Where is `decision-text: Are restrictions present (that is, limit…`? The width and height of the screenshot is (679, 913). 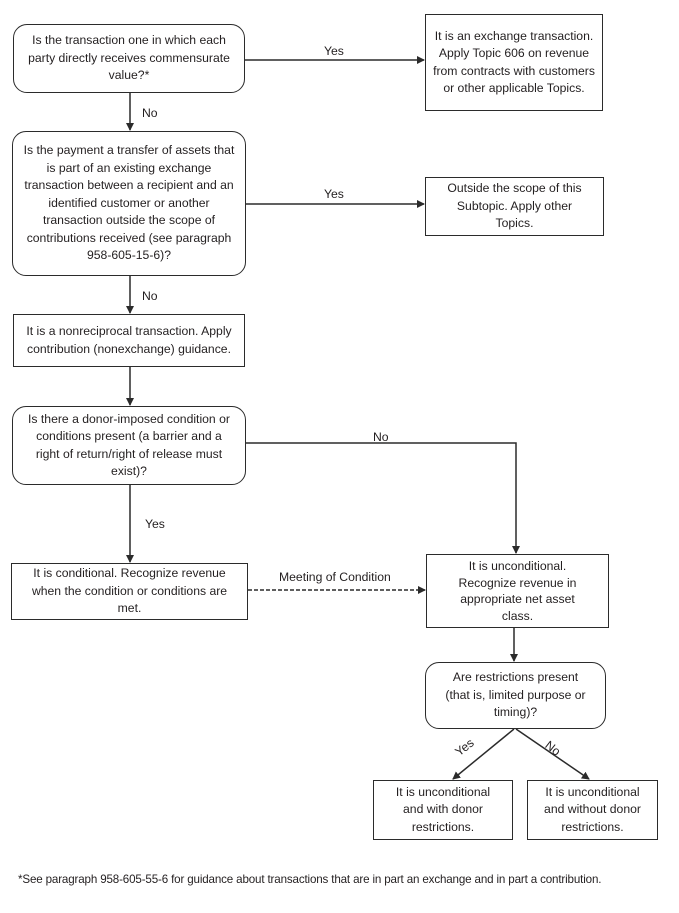
decision-text: Are restrictions present (that is, limit… is located at coordinates (515, 695).